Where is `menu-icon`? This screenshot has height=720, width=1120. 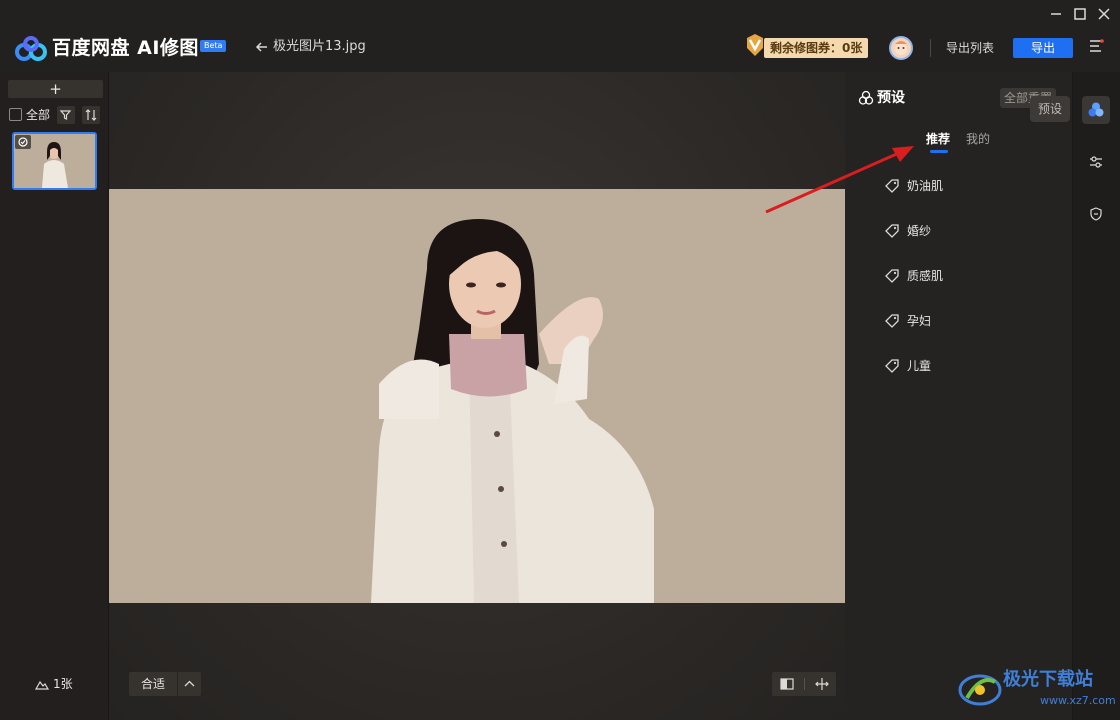 menu-icon is located at coordinates (1096, 46).